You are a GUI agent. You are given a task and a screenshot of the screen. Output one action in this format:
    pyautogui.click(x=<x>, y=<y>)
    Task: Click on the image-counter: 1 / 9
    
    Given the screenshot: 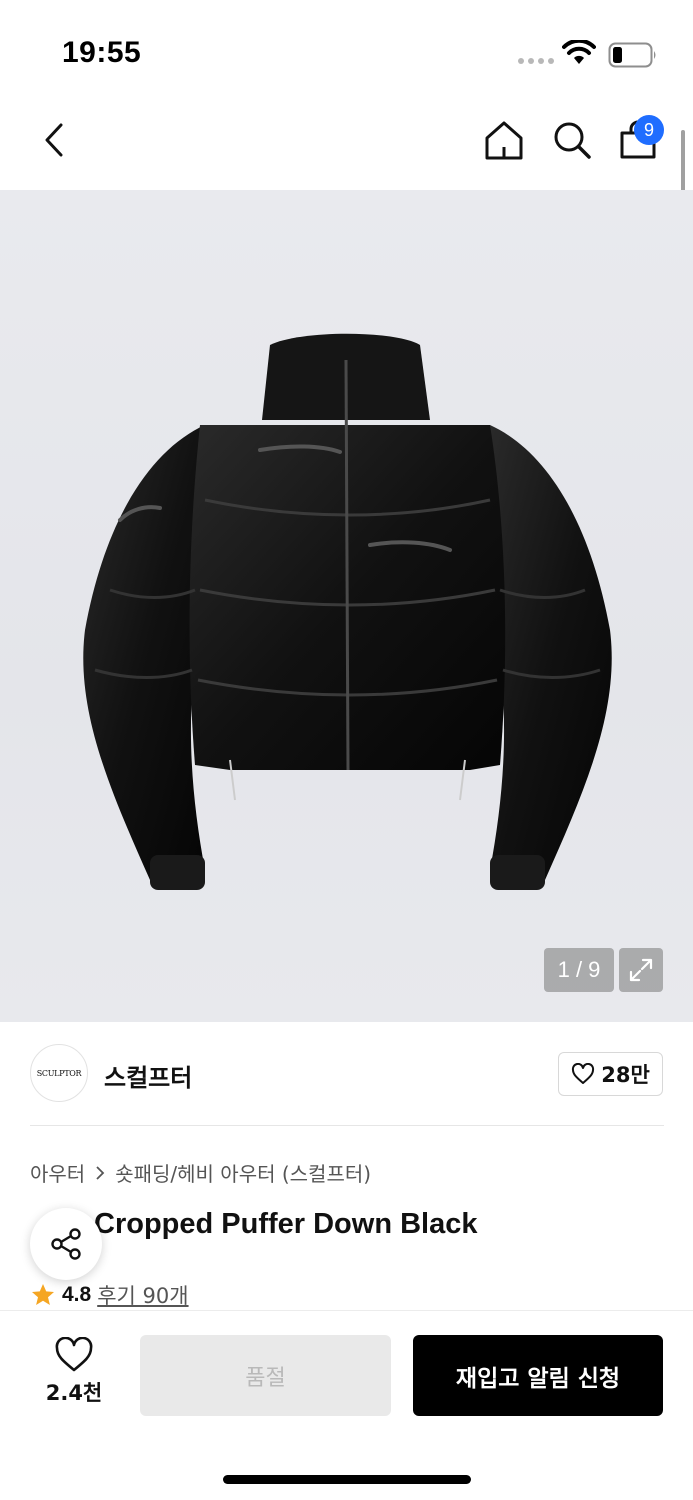 What is the action you would take?
    pyautogui.click(x=579, y=970)
    